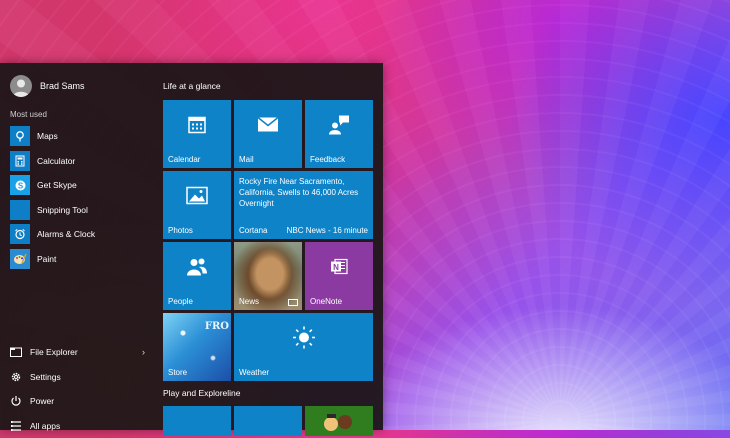 The height and width of the screenshot is (438, 730). Describe the element at coordinates (192, 86) in the screenshot. I see `group-title-life-at-a-glance: Life at a glance` at that location.